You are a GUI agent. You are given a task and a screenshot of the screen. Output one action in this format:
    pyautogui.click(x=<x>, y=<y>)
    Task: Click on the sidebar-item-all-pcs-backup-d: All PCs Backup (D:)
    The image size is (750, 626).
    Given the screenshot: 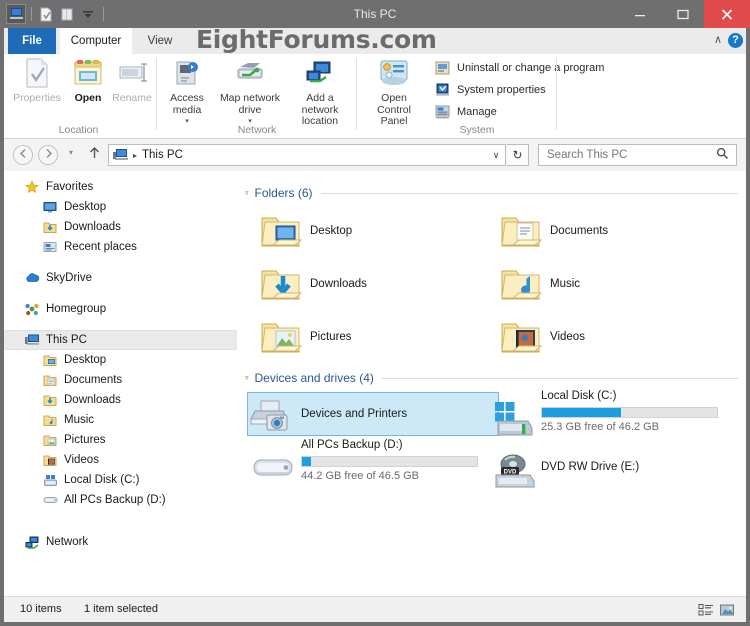 What is the action you would take?
    pyautogui.click(x=120, y=500)
    